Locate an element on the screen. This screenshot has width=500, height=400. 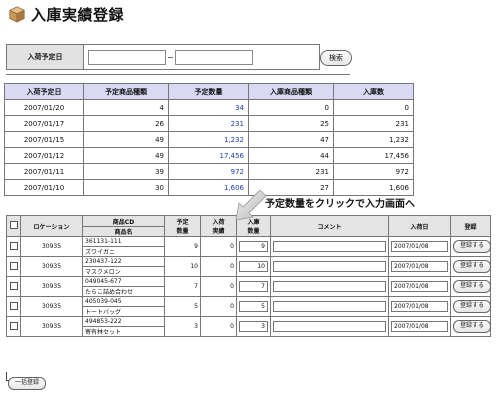
planned-qty-link: 1,232 is located at coordinates (208, 139).